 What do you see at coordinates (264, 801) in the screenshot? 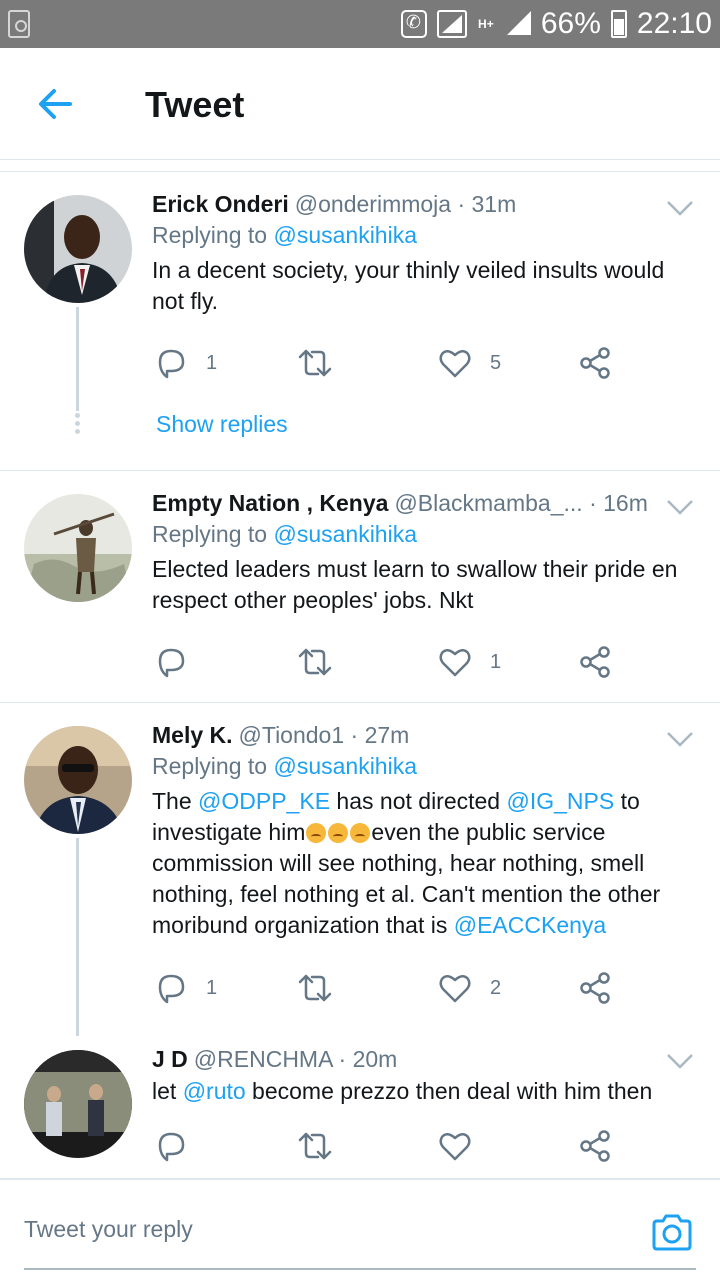
I see `mention-link: @ODPP_KE` at bounding box center [264, 801].